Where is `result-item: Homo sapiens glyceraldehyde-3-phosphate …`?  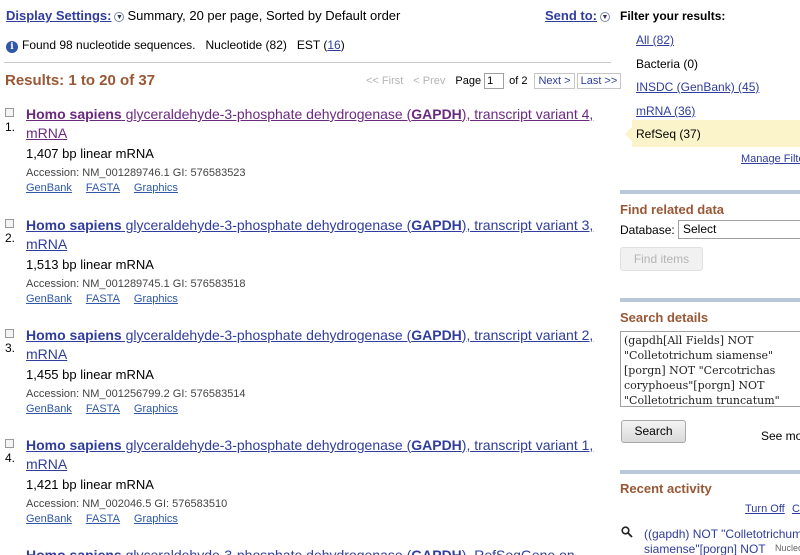
result-item: Homo sapiens glyceraldehyde-3-phosphate … is located at coordinates (306, 550).